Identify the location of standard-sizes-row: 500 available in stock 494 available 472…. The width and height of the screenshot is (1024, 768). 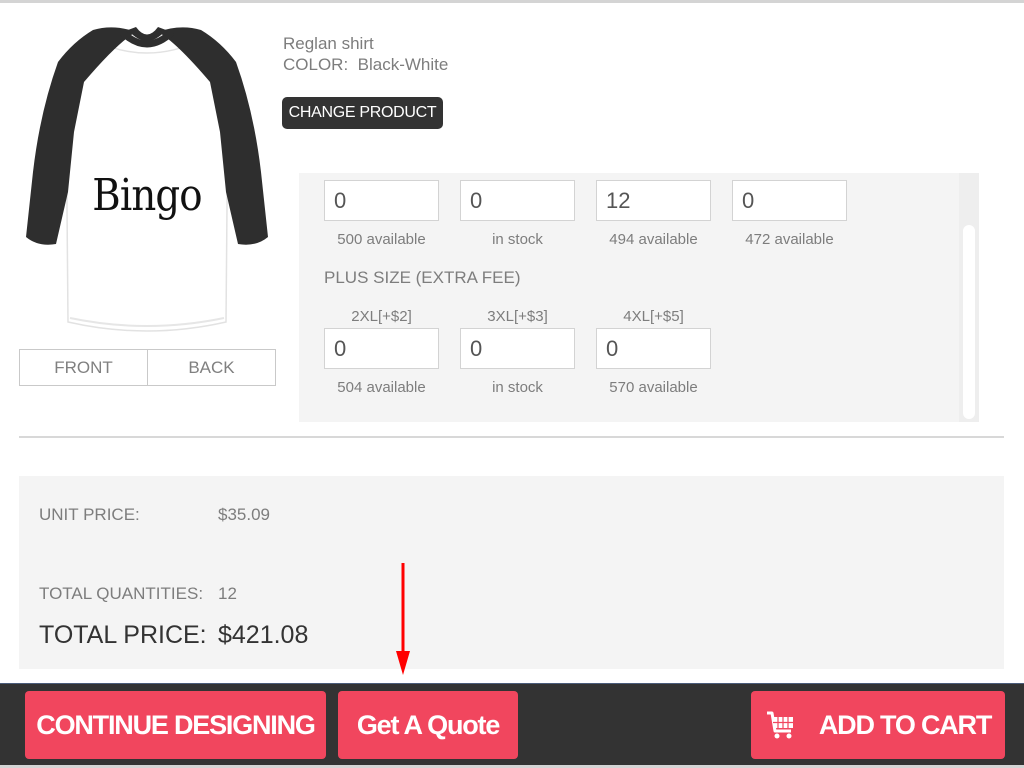
(585, 214).